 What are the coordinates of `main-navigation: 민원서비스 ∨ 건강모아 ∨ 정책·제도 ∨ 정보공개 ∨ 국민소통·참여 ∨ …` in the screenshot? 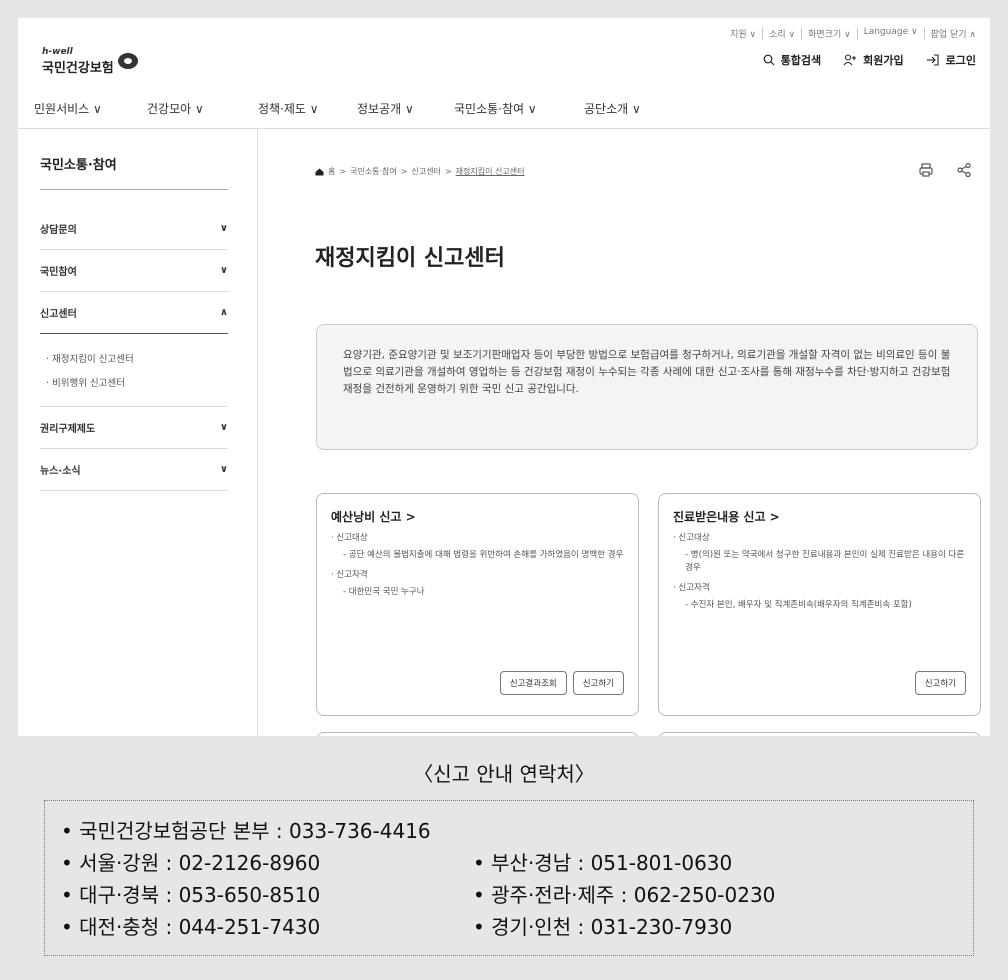 It's located at (504, 108).